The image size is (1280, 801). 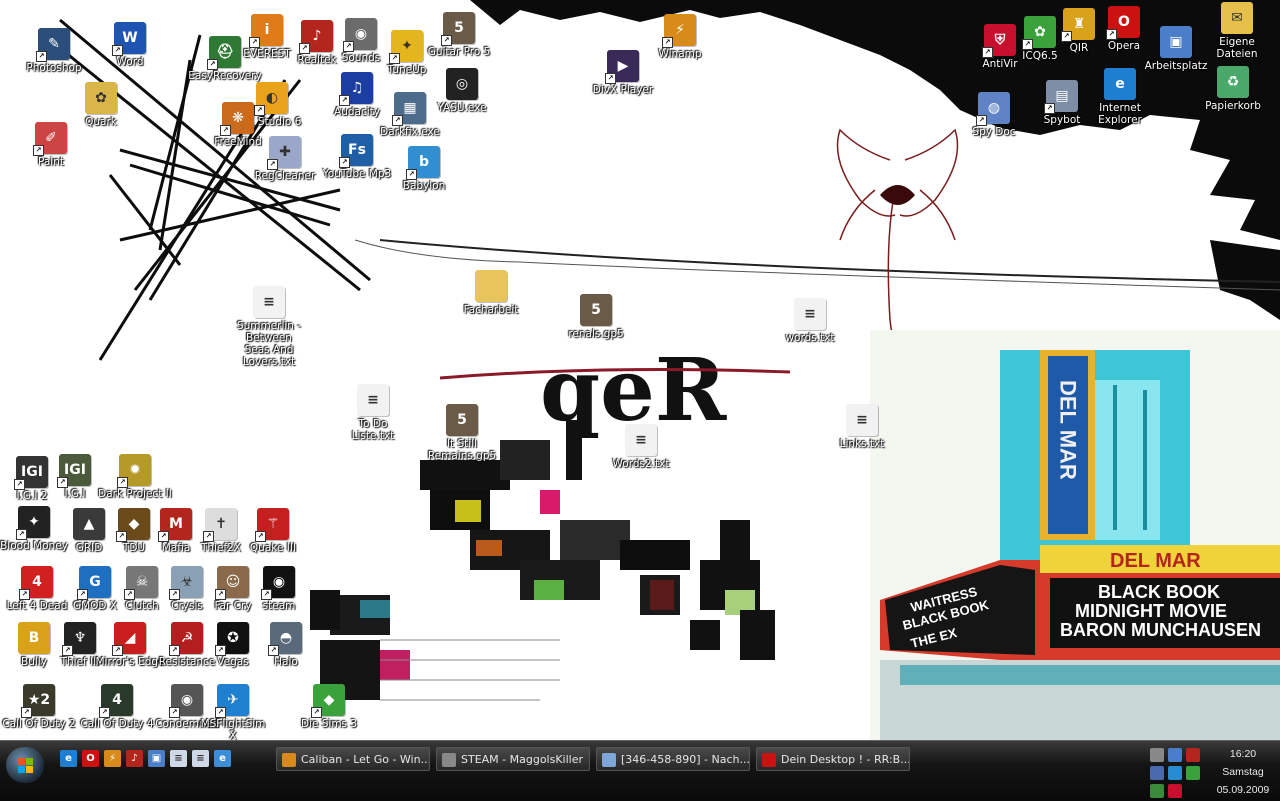 I want to click on desktop-icon: 5 ↗ Guitar Pro 5, so click(x=459, y=35).